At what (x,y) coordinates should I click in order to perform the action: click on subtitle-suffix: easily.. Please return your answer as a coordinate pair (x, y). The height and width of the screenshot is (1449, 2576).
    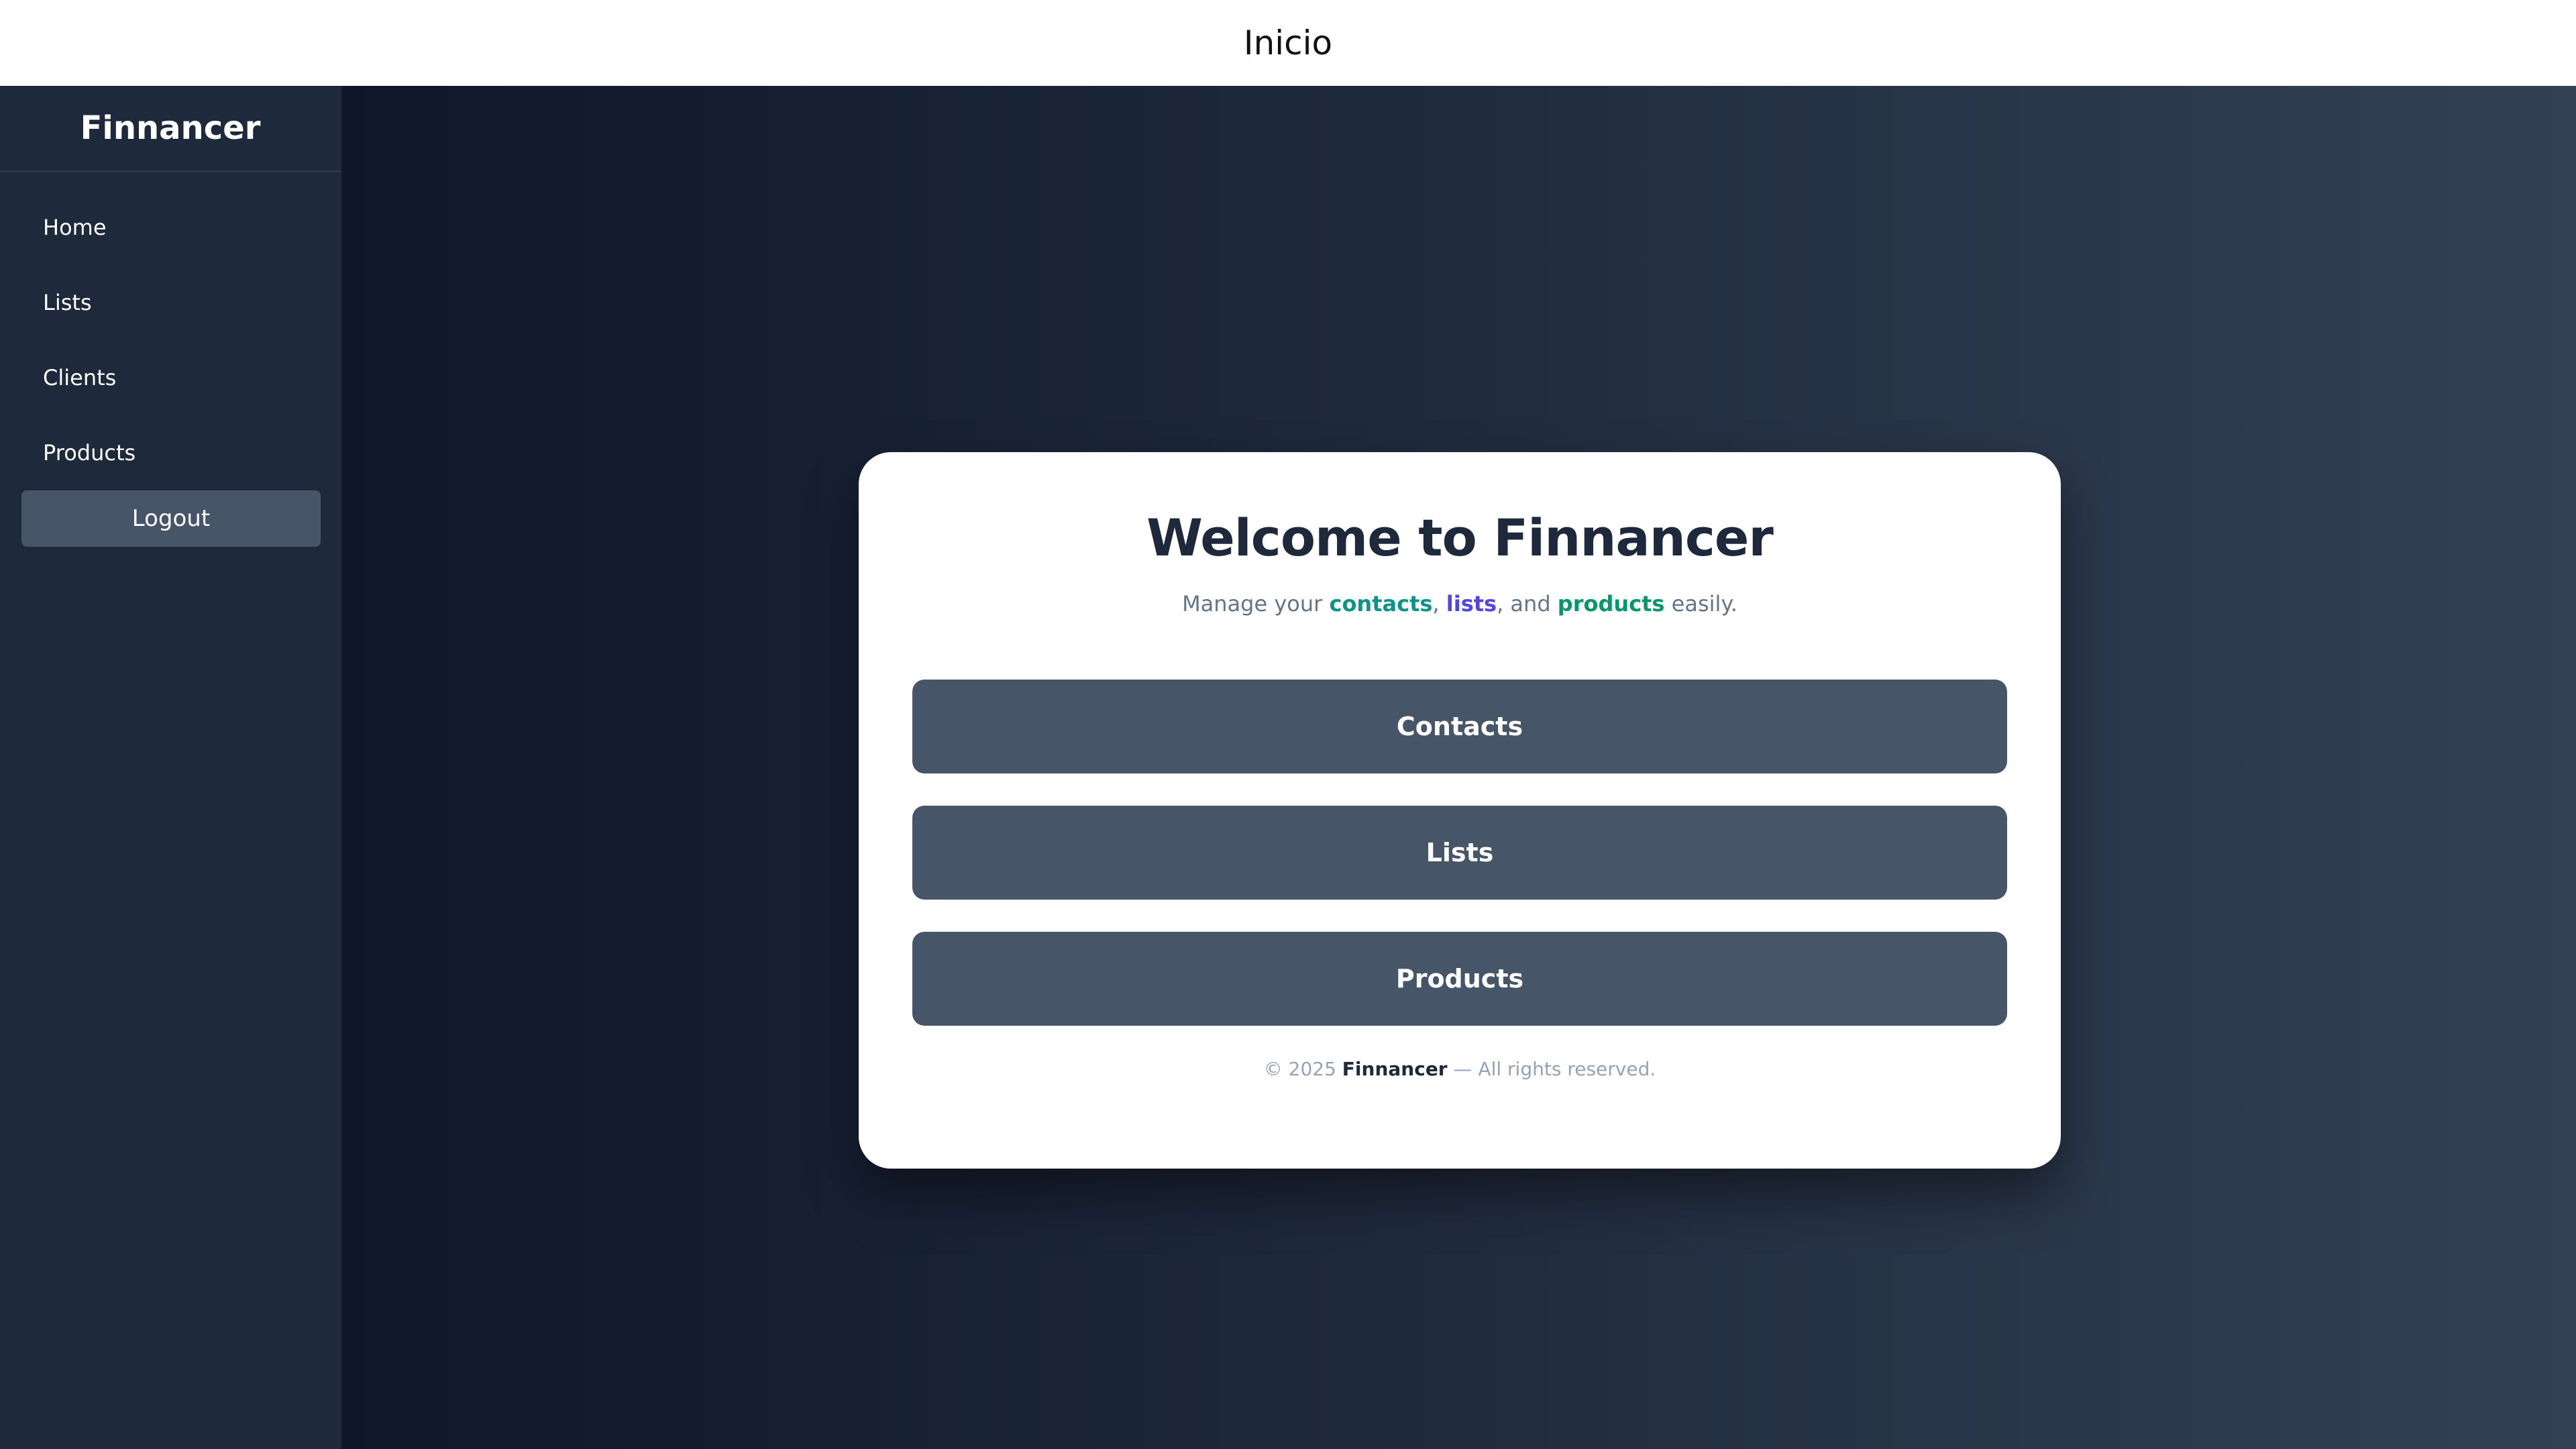
    Looking at the image, I should click on (1700, 604).